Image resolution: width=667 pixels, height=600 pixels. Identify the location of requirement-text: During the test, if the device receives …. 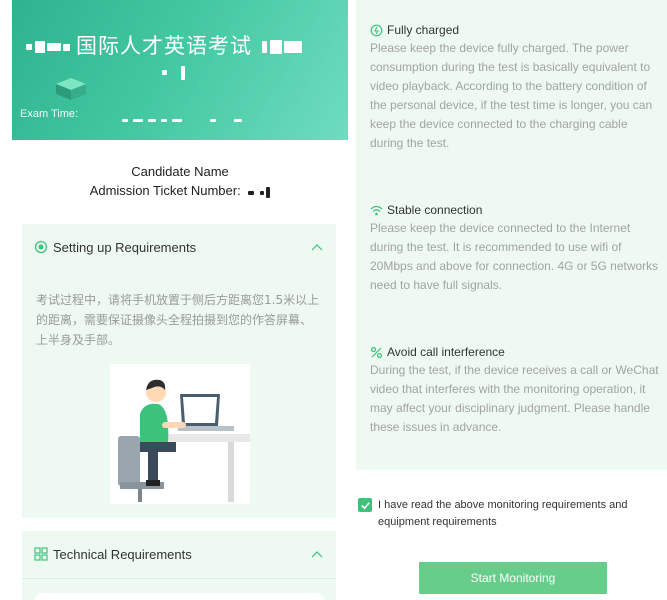
(514, 398).